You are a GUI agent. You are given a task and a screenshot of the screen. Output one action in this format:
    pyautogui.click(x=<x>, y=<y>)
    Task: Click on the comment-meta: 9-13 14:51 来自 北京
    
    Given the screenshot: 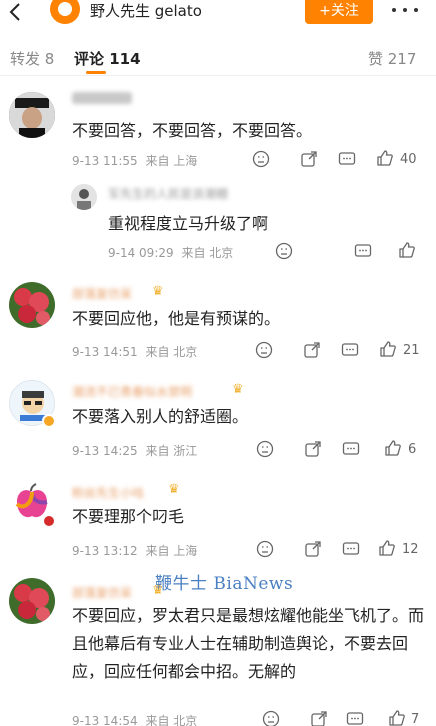 What is the action you would take?
    pyautogui.click(x=134, y=351)
    